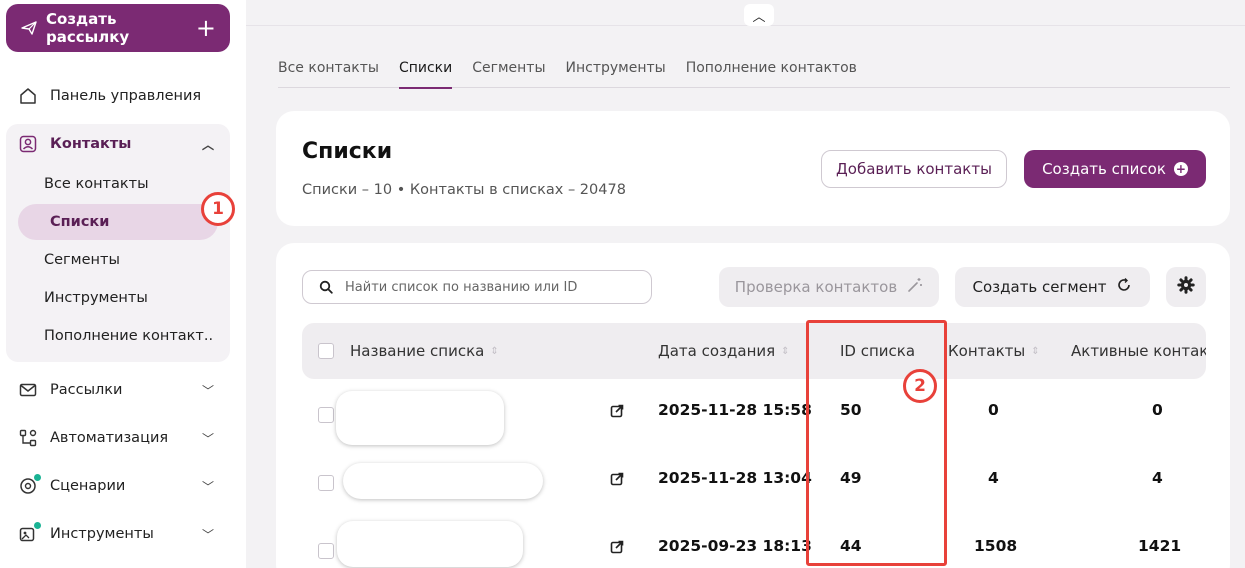 Image resolution: width=1245 pixels, height=568 pixels. Describe the element at coordinates (461, 287) in the screenshot. I see `search-placeholder: Найти список по названию или ID` at that location.